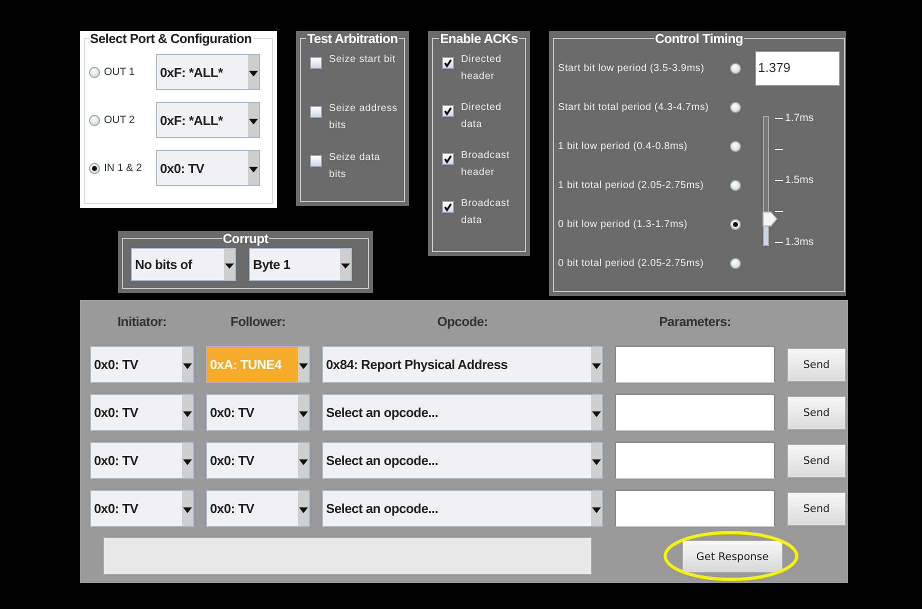 The width and height of the screenshot is (922, 609). What do you see at coordinates (142, 321) in the screenshot?
I see `column-header: Initiator:` at bounding box center [142, 321].